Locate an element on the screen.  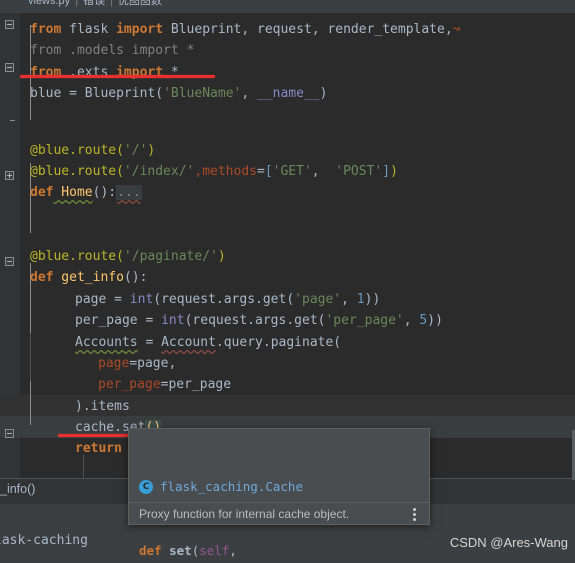
popup-header: C flask_caching.Cache is located at coordinates (279, 487).